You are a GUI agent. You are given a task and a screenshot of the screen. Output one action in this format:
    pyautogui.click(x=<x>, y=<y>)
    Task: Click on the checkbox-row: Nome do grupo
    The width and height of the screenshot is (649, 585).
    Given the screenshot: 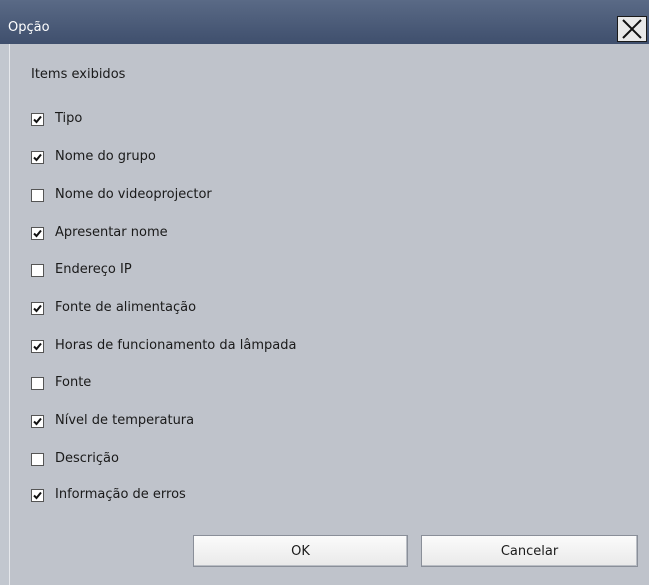 What is the action you would take?
    pyautogui.click(x=93, y=157)
    